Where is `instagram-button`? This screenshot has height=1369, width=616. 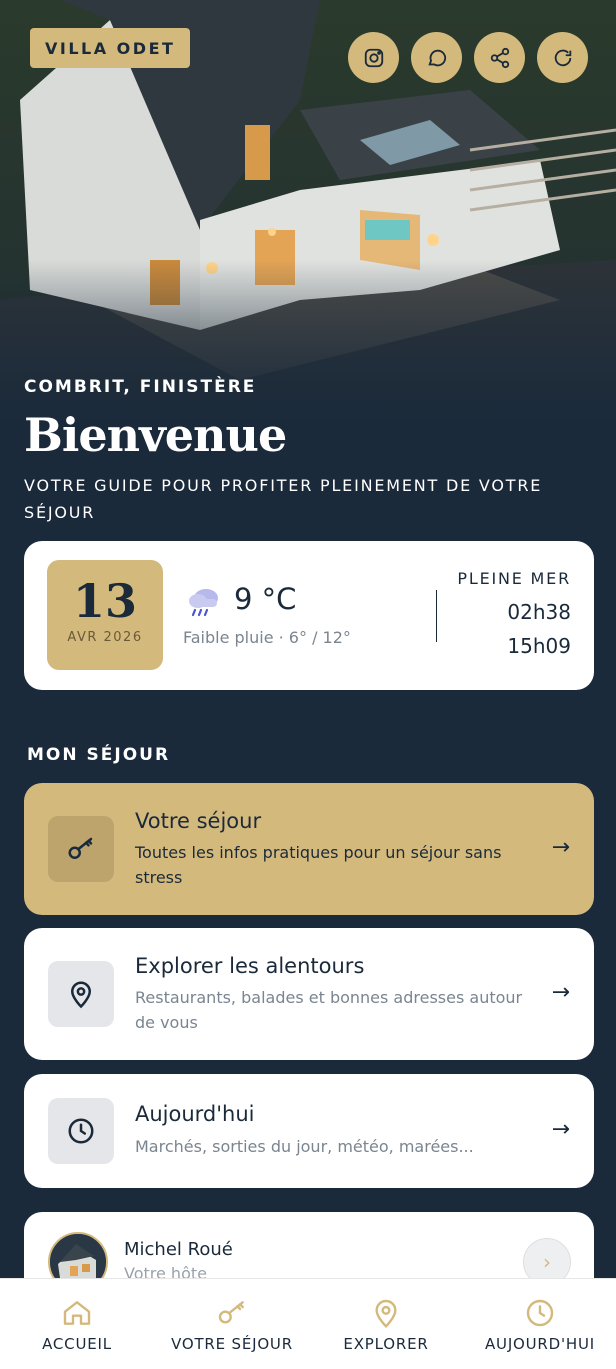 instagram-button is located at coordinates (373, 57).